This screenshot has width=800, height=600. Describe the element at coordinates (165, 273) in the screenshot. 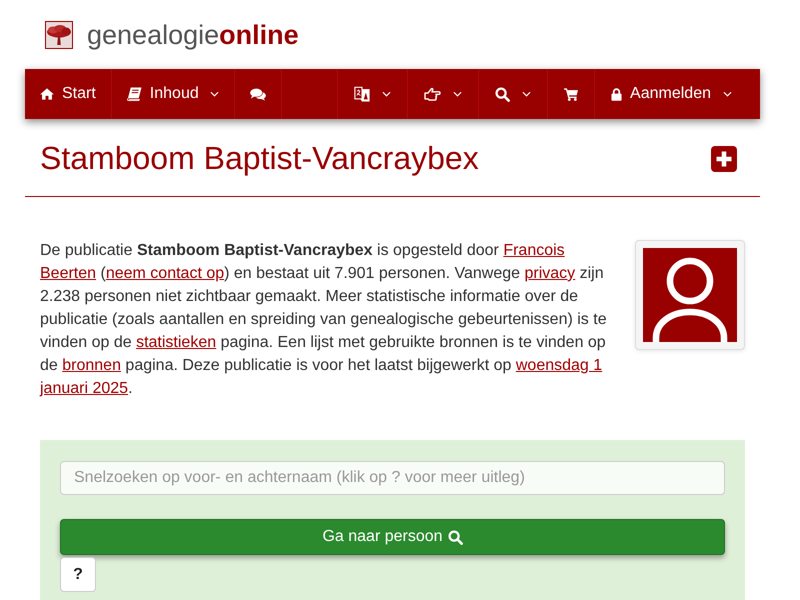

I see `text-link: neem contact op` at that location.